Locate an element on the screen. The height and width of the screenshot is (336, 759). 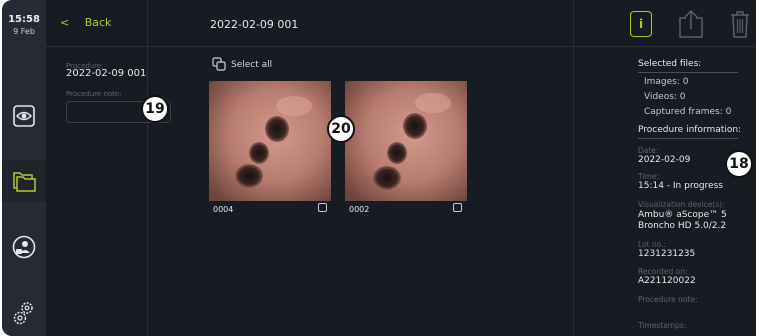
clock: 15:58 9 Feb is located at coordinates (24, 25).